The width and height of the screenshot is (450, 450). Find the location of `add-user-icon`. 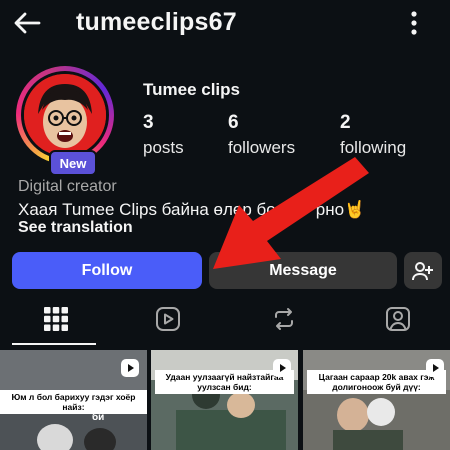

add-user-icon is located at coordinates (422, 270).